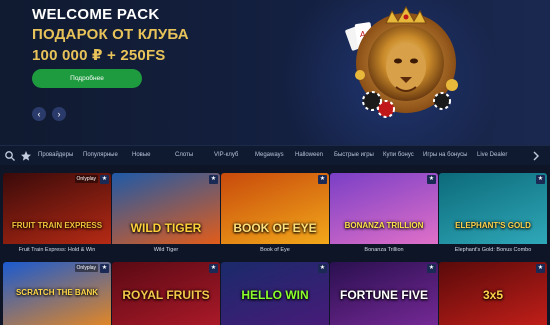  I want to click on game-title: Elephant's Gold: Bonus Combo, so click(493, 250).